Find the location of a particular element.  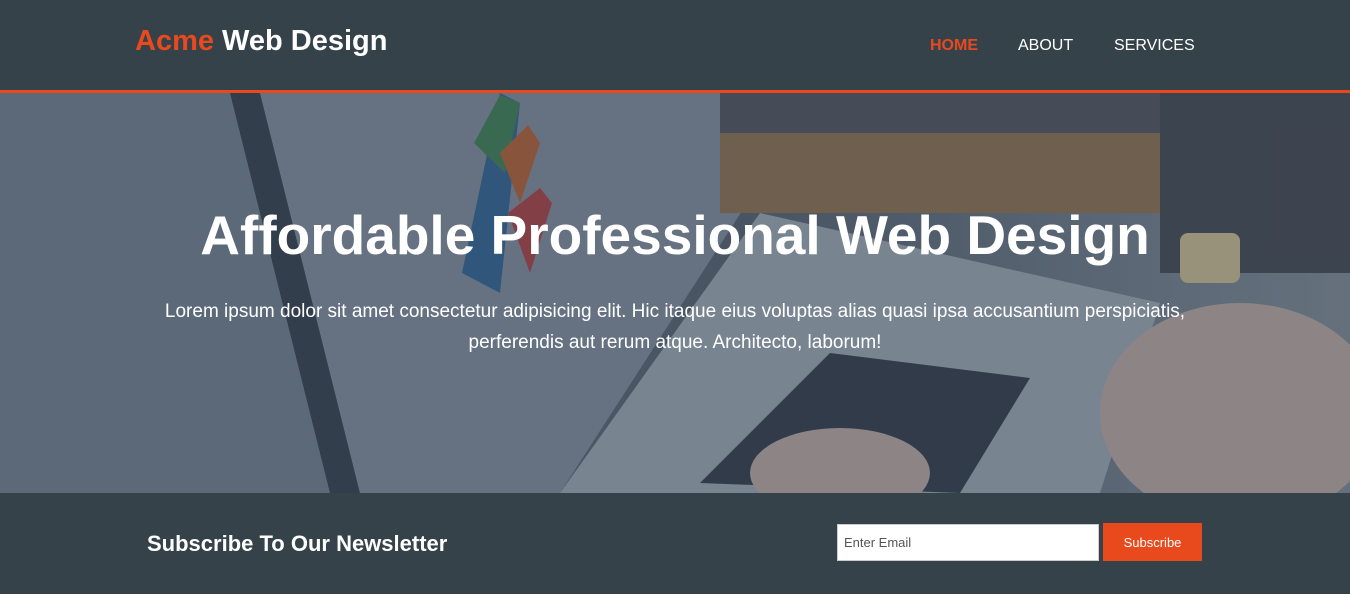

nav-home: HOME is located at coordinates (954, 46).